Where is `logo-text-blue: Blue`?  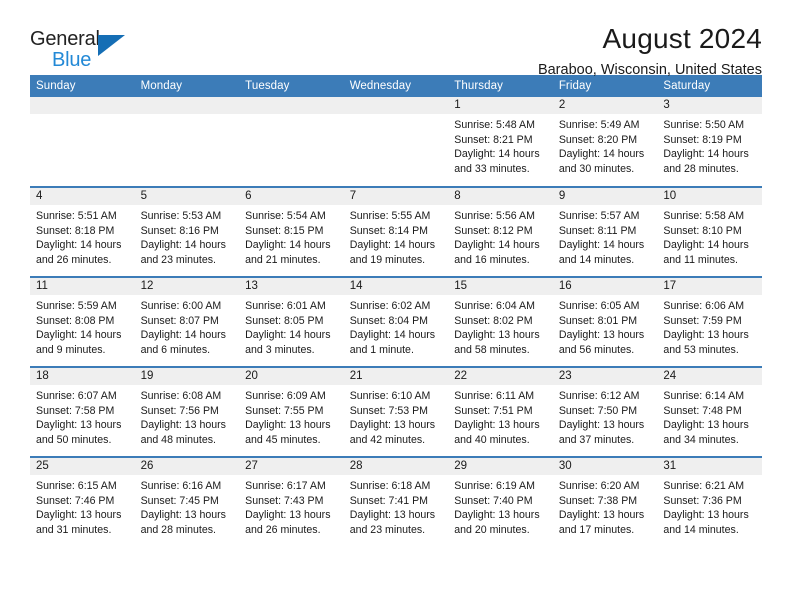 logo-text-blue: Blue is located at coordinates (72, 60).